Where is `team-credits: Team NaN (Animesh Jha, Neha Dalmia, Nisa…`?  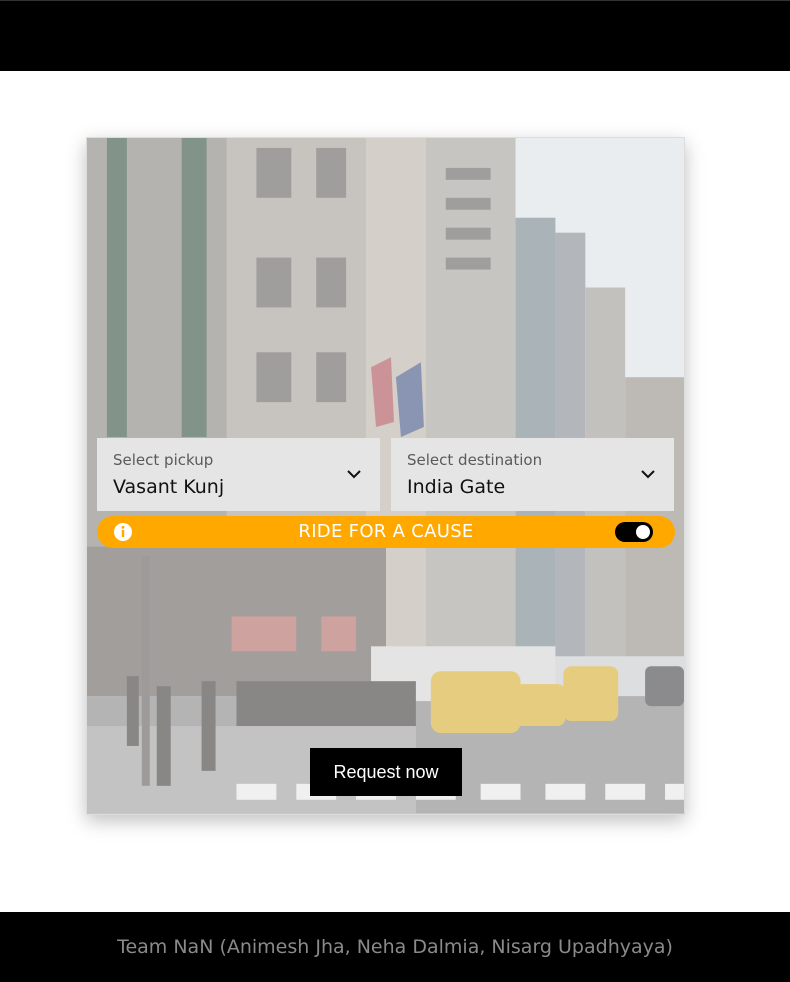
team-credits: Team NaN (Animesh Jha, Neha Dalmia, Nisa… is located at coordinates (395, 947).